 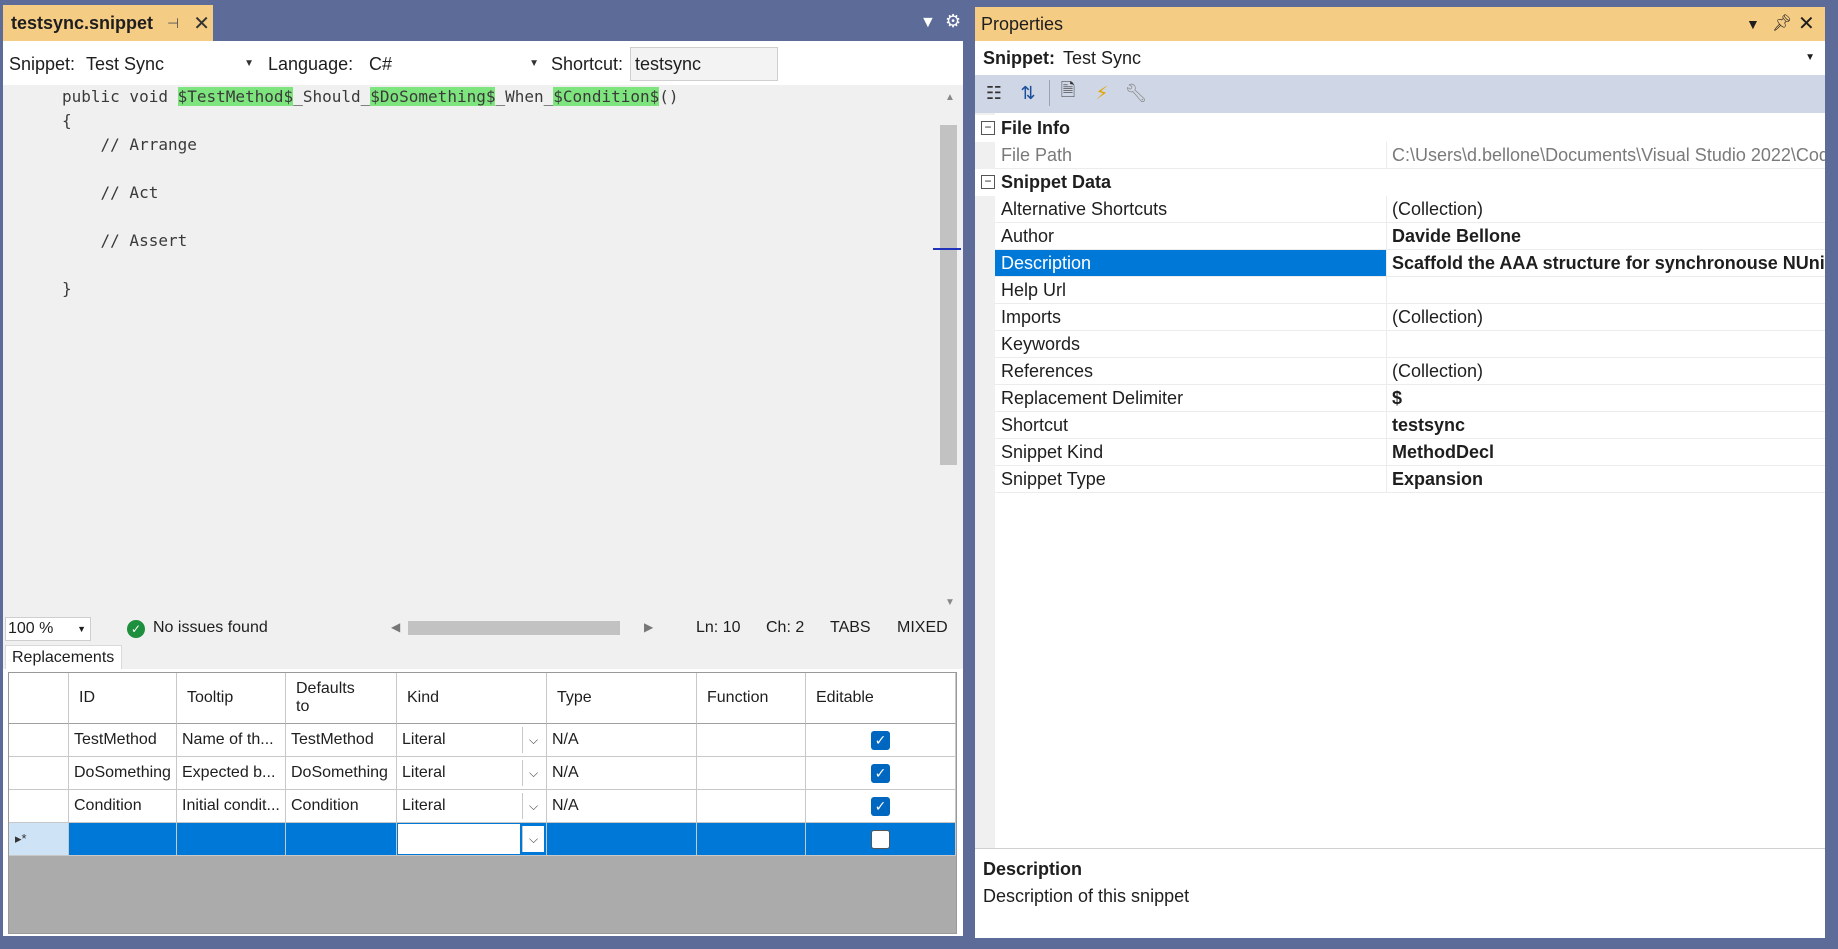 What do you see at coordinates (1068, 93) in the screenshot?
I see `property-pages-icon: 🗎` at bounding box center [1068, 93].